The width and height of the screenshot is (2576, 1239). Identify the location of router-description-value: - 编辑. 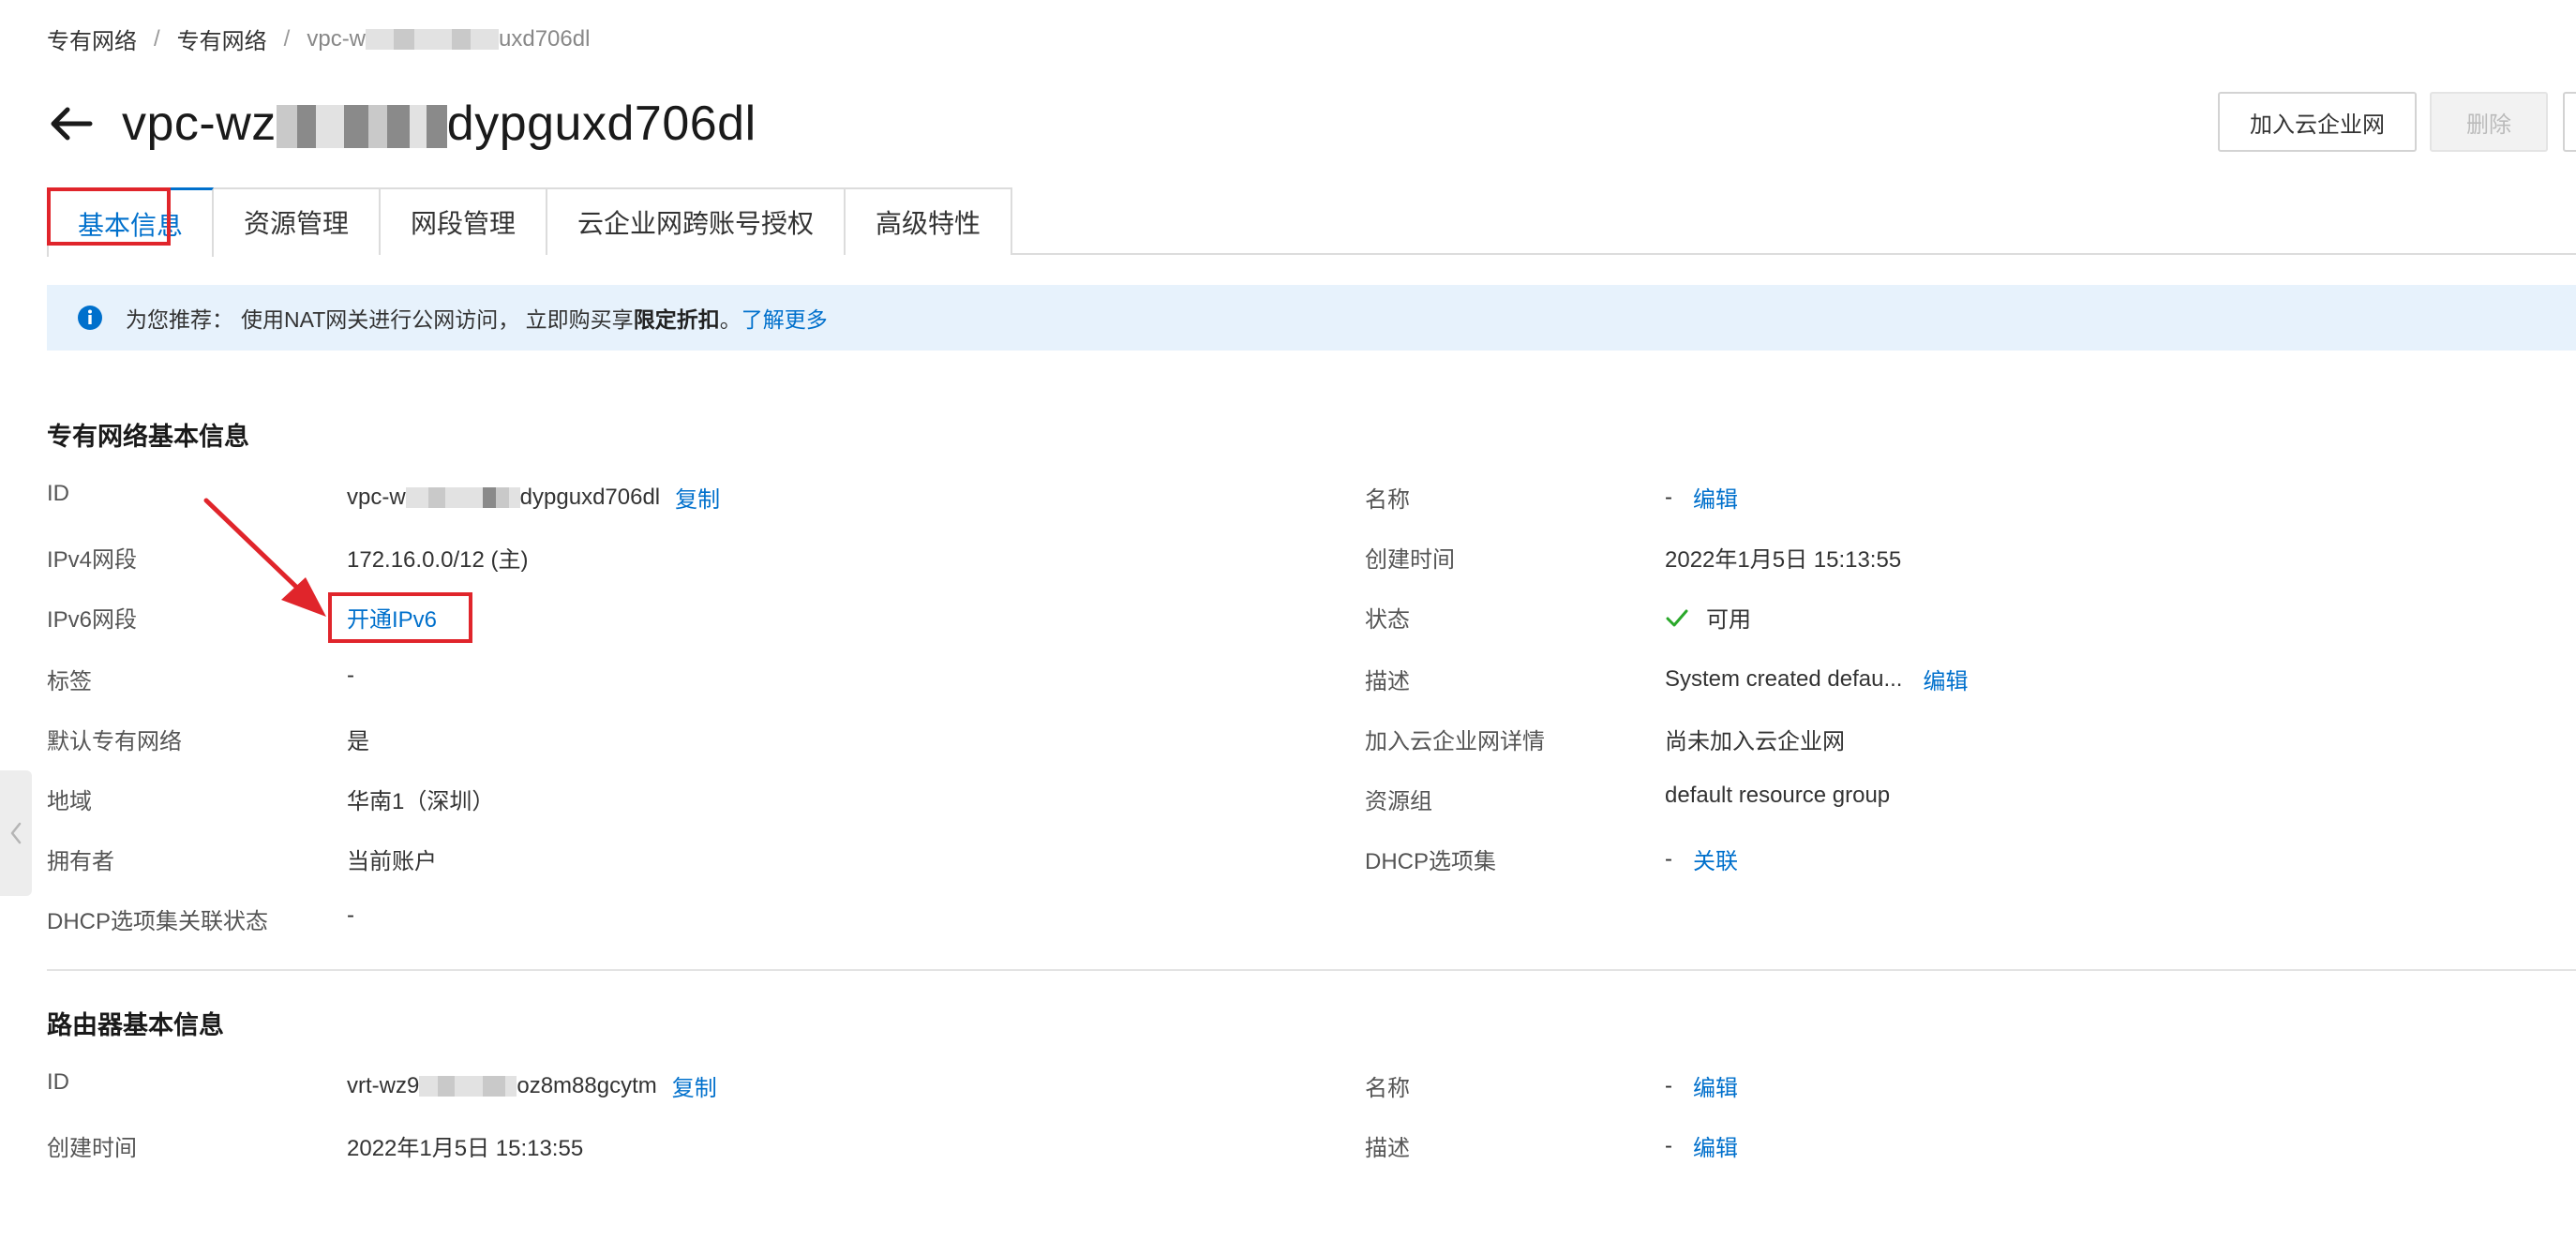
(1701, 1145).